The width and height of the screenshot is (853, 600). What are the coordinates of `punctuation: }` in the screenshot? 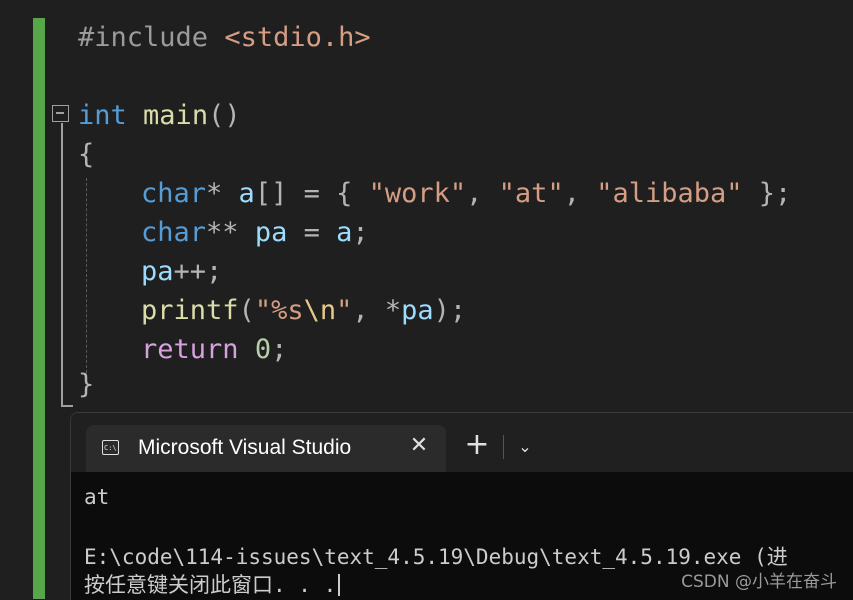 It's located at (86, 384).